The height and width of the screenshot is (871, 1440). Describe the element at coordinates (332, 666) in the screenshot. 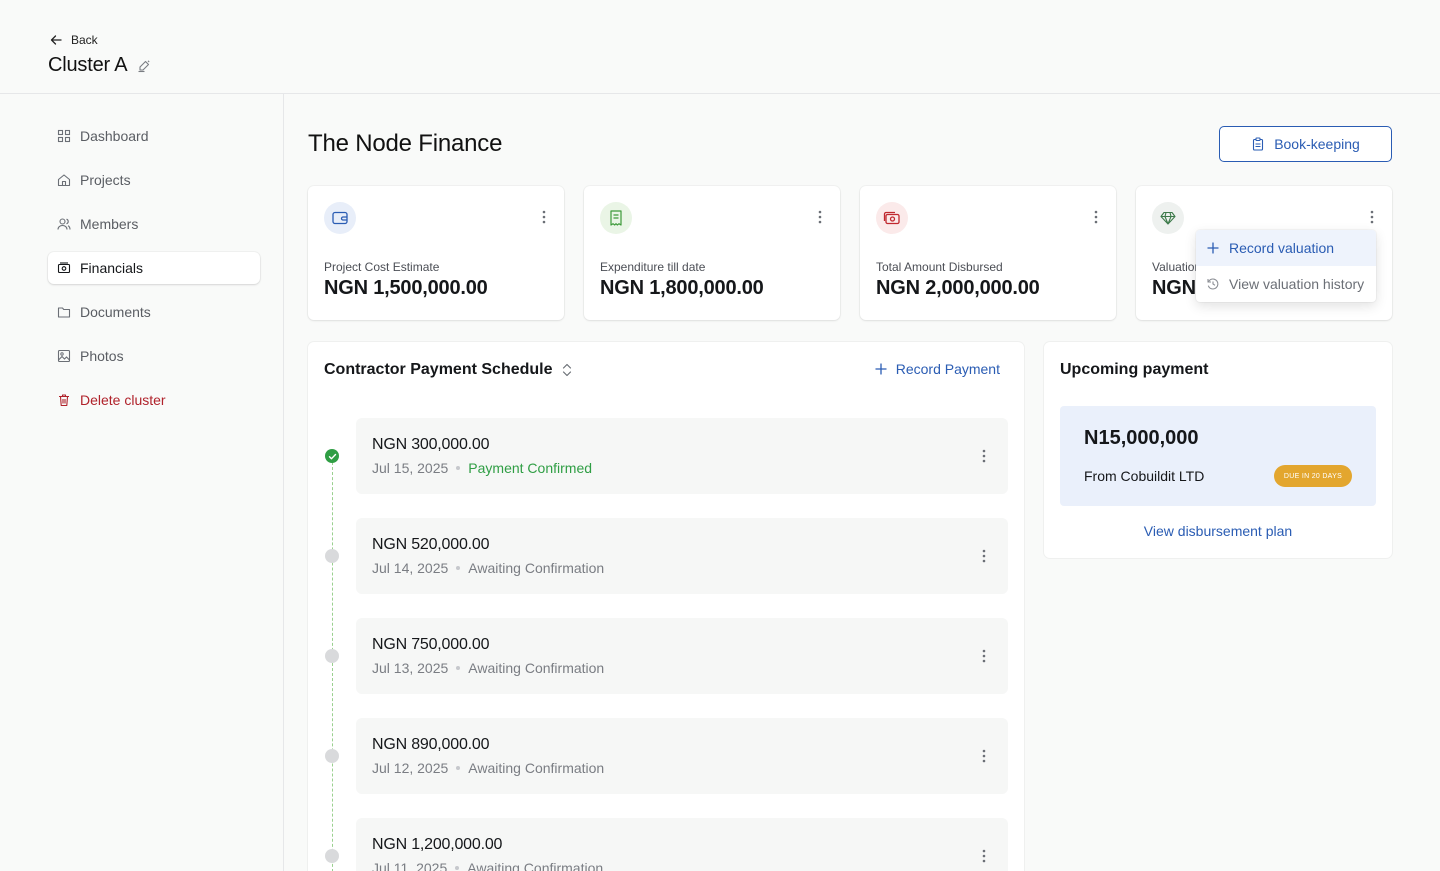

I see `timeline-line` at that location.